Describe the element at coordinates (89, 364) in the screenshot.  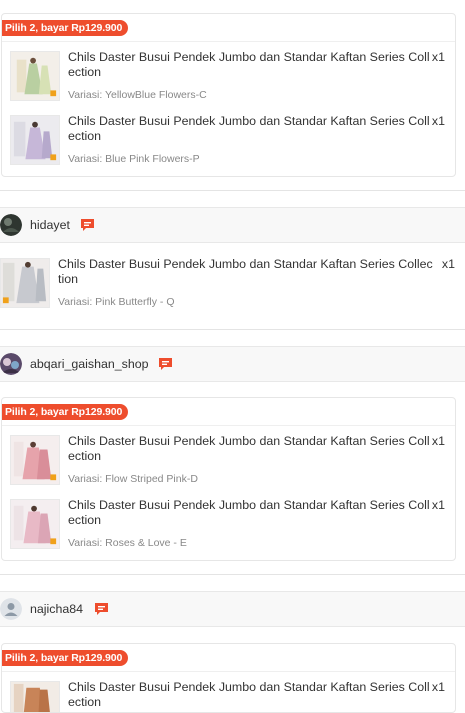
I see `shop-name: abqari_gaishan_shop` at that location.